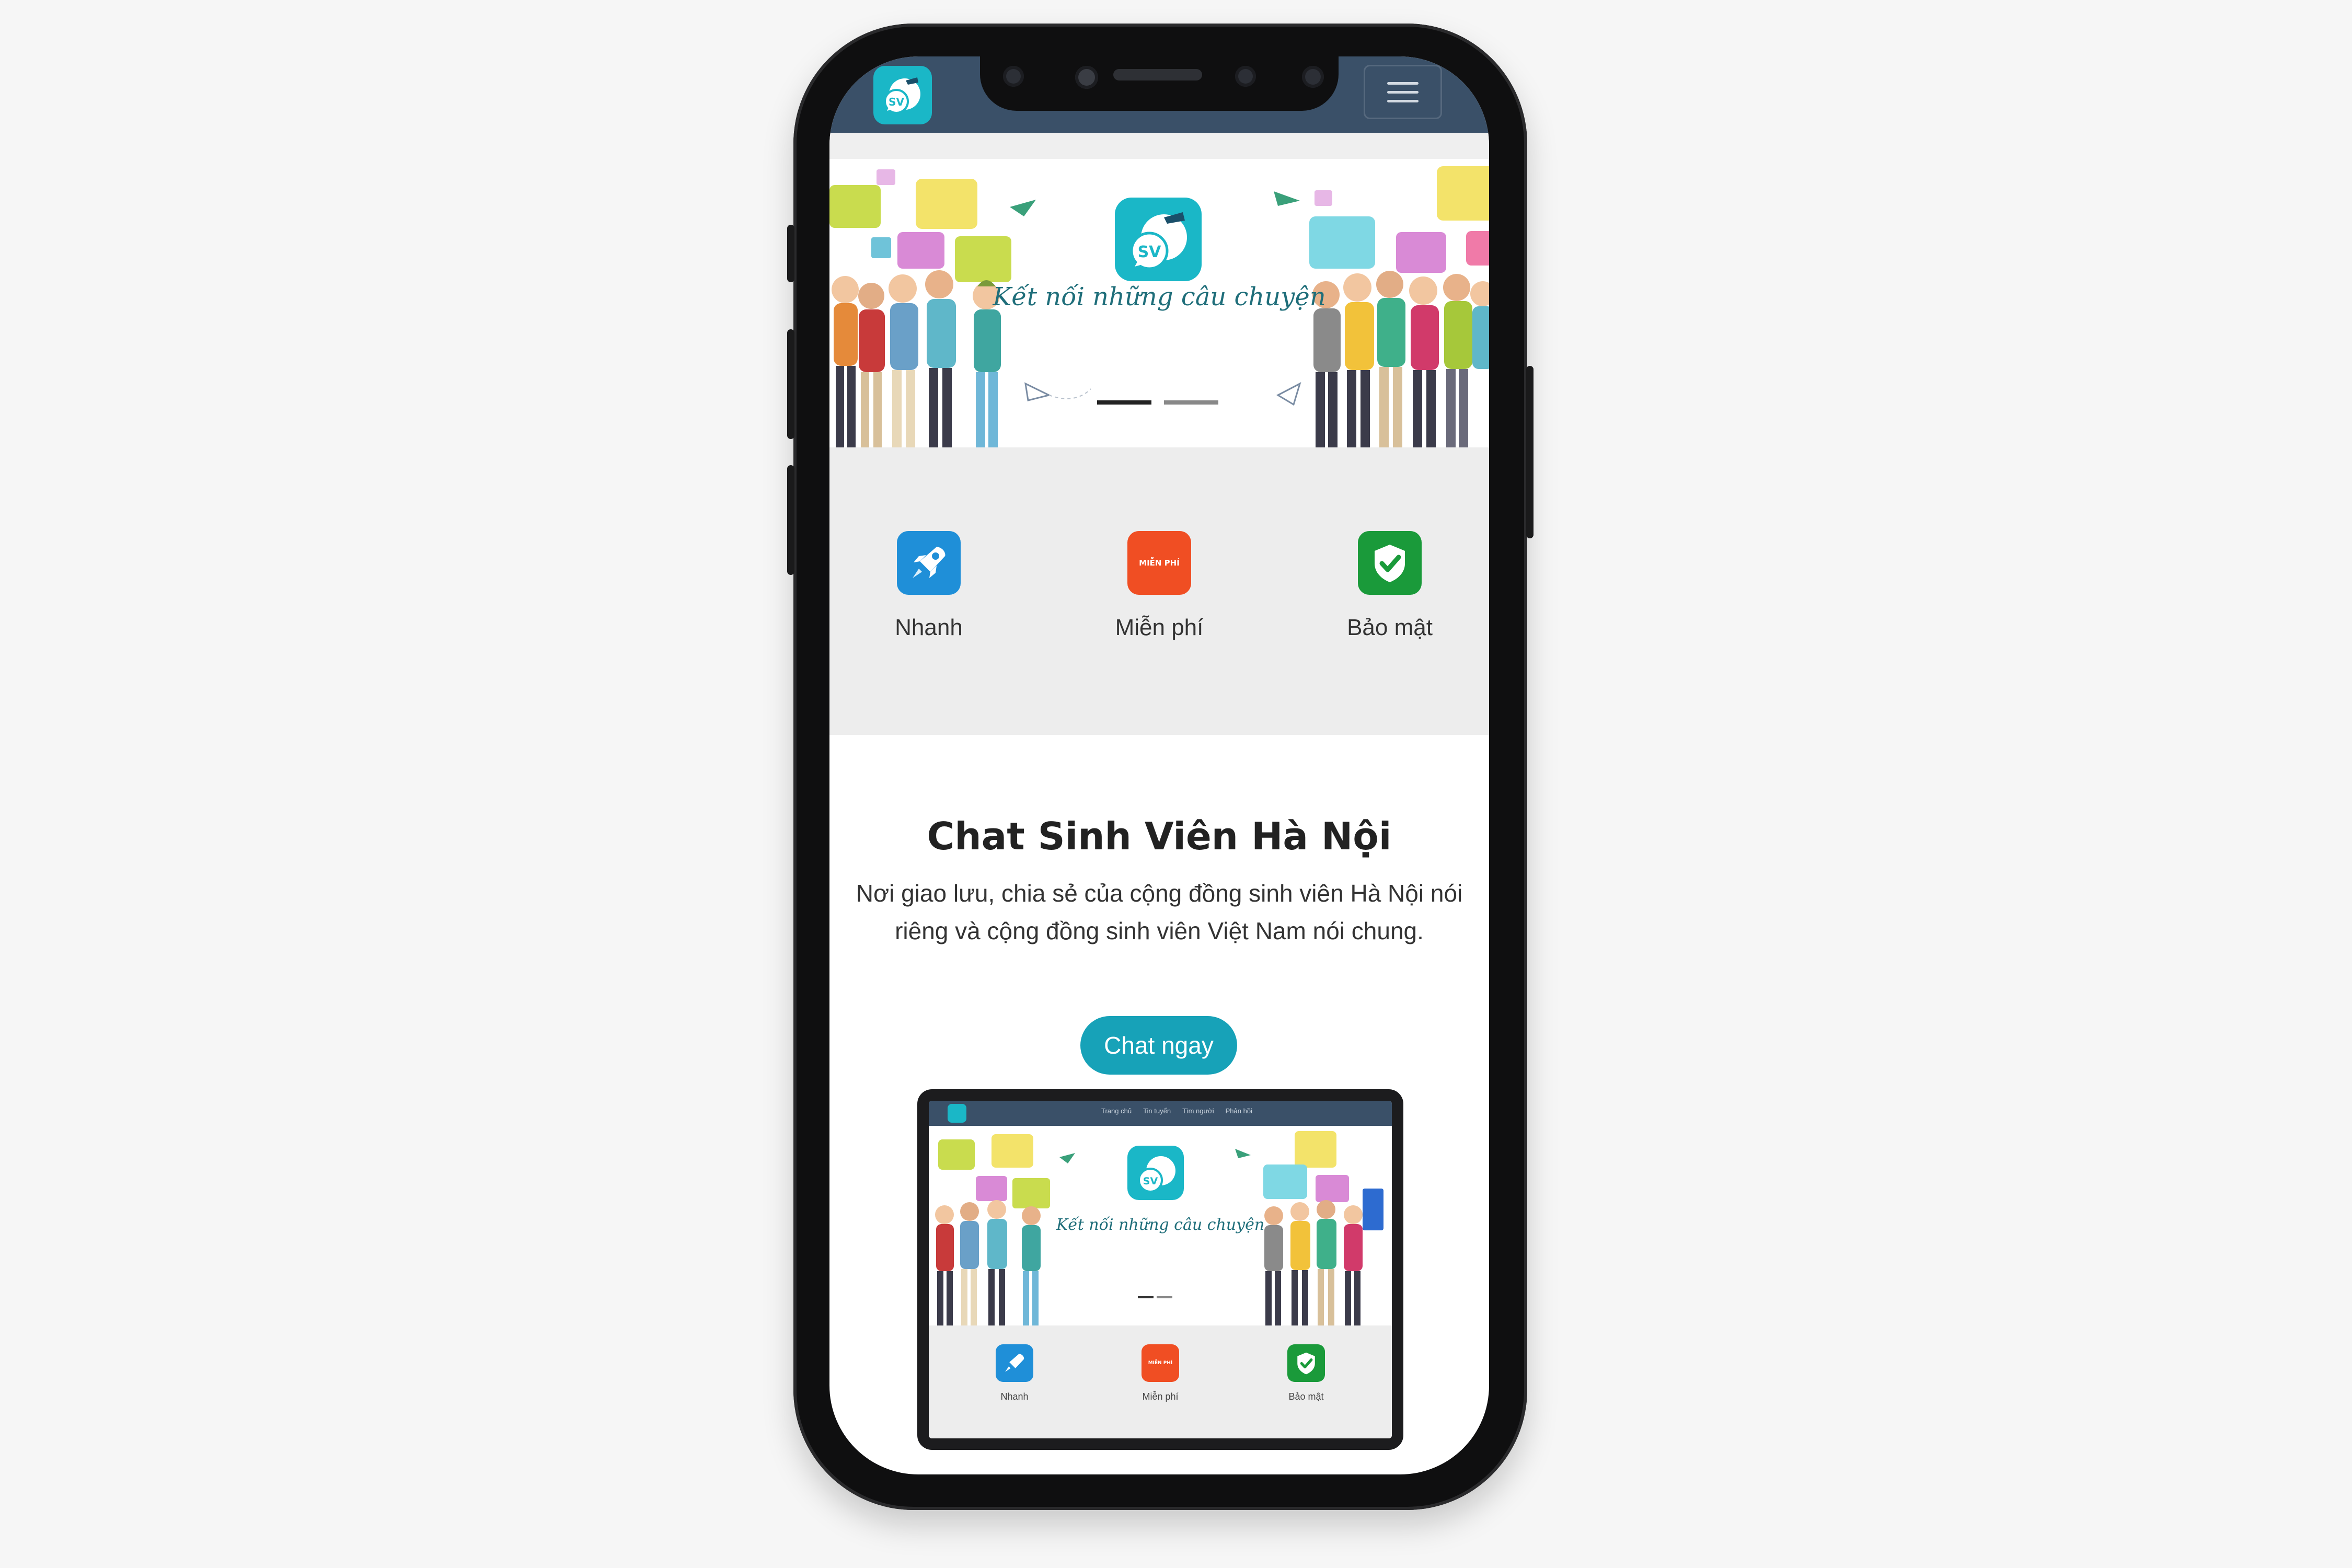 The width and height of the screenshot is (2352, 1568). I want to click on preview-feature-free: MIỄN PHÍ Miễn phí, so click(1160, 1373).